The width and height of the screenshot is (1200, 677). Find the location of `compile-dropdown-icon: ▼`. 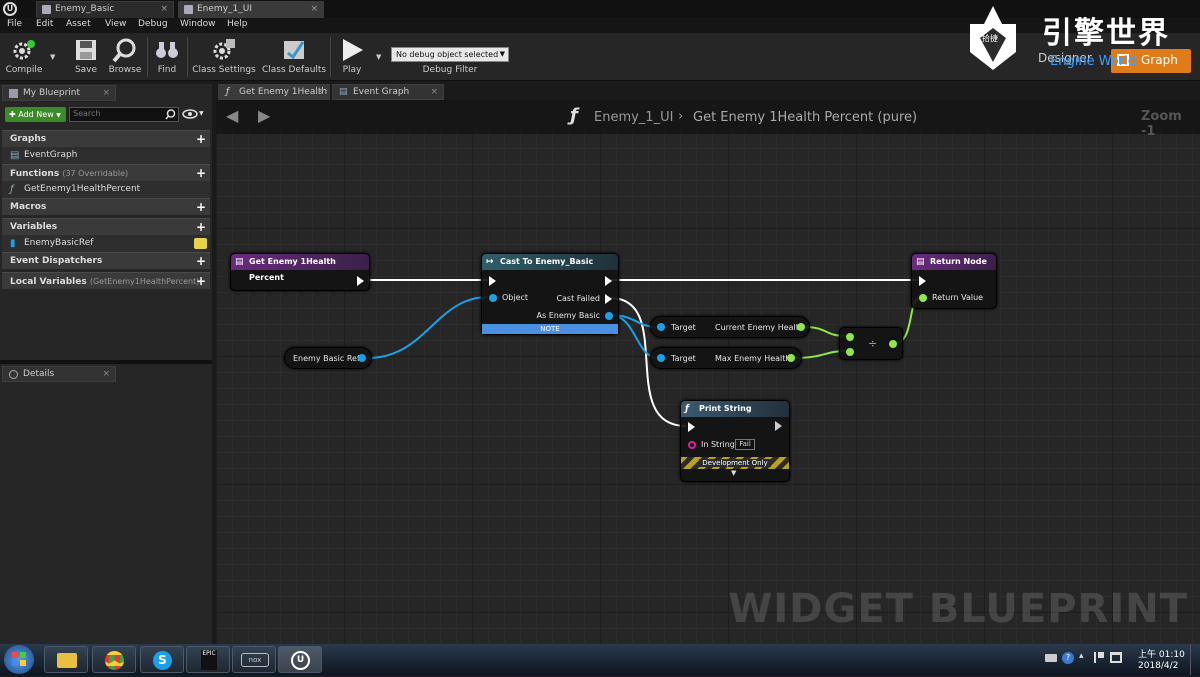

compile-dropdown-icon: ▼ is located at coordinates (52, 57).